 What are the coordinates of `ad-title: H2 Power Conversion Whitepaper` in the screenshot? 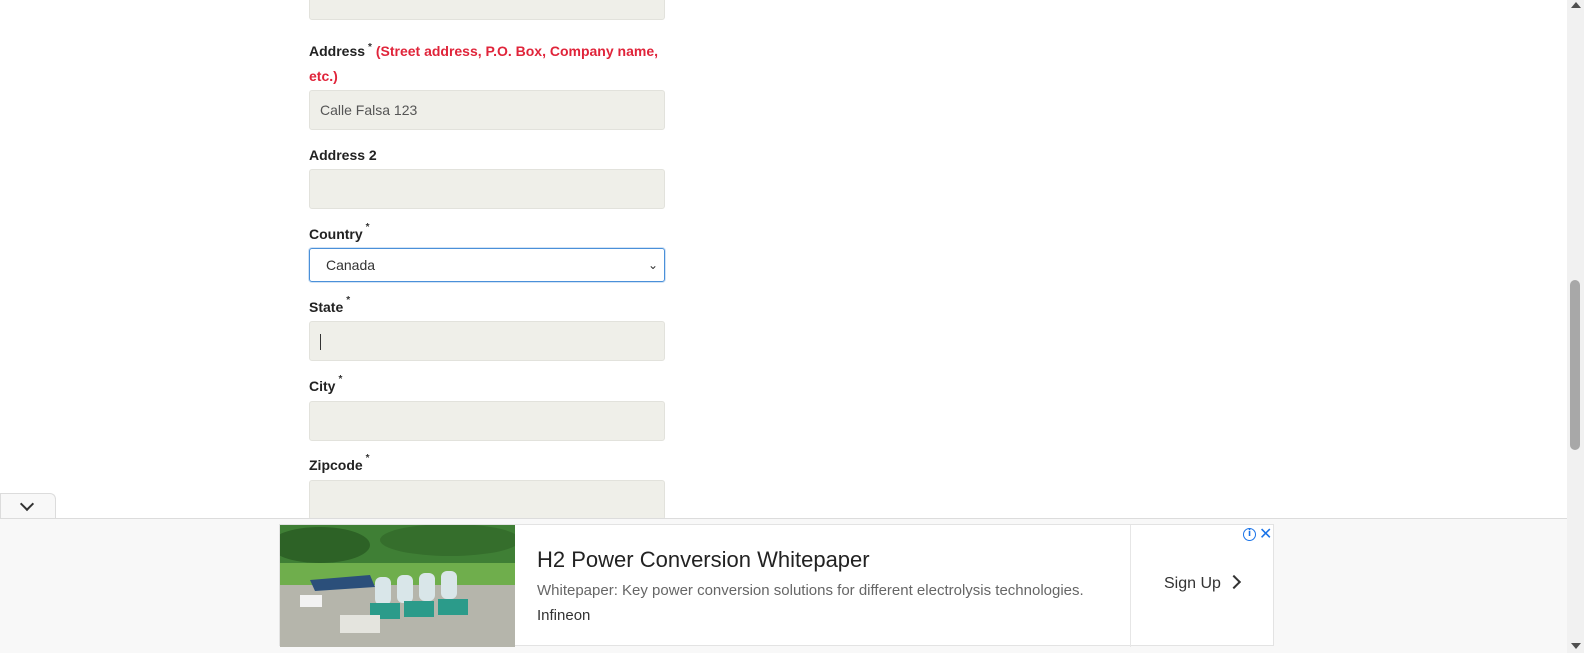 It's located at (703, 560).